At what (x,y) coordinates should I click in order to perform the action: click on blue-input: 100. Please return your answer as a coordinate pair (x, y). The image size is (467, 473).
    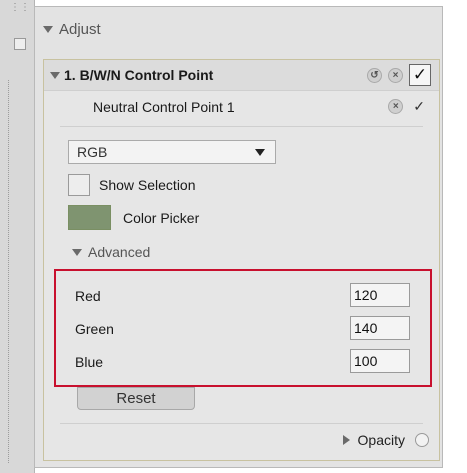
    Looking at the image, I should click on (380, 361).